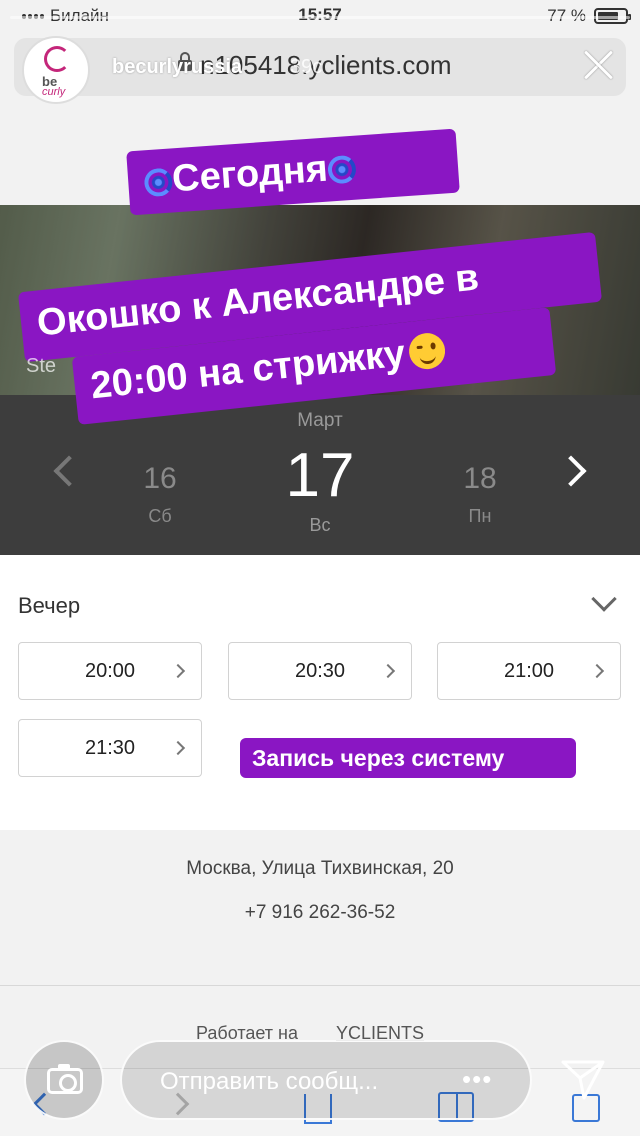 This screenshot has height=1136, width=640. Describe the element at coordinates (49, 606) in the screenshot. I see `section-title-evening: Вечер` at that location.